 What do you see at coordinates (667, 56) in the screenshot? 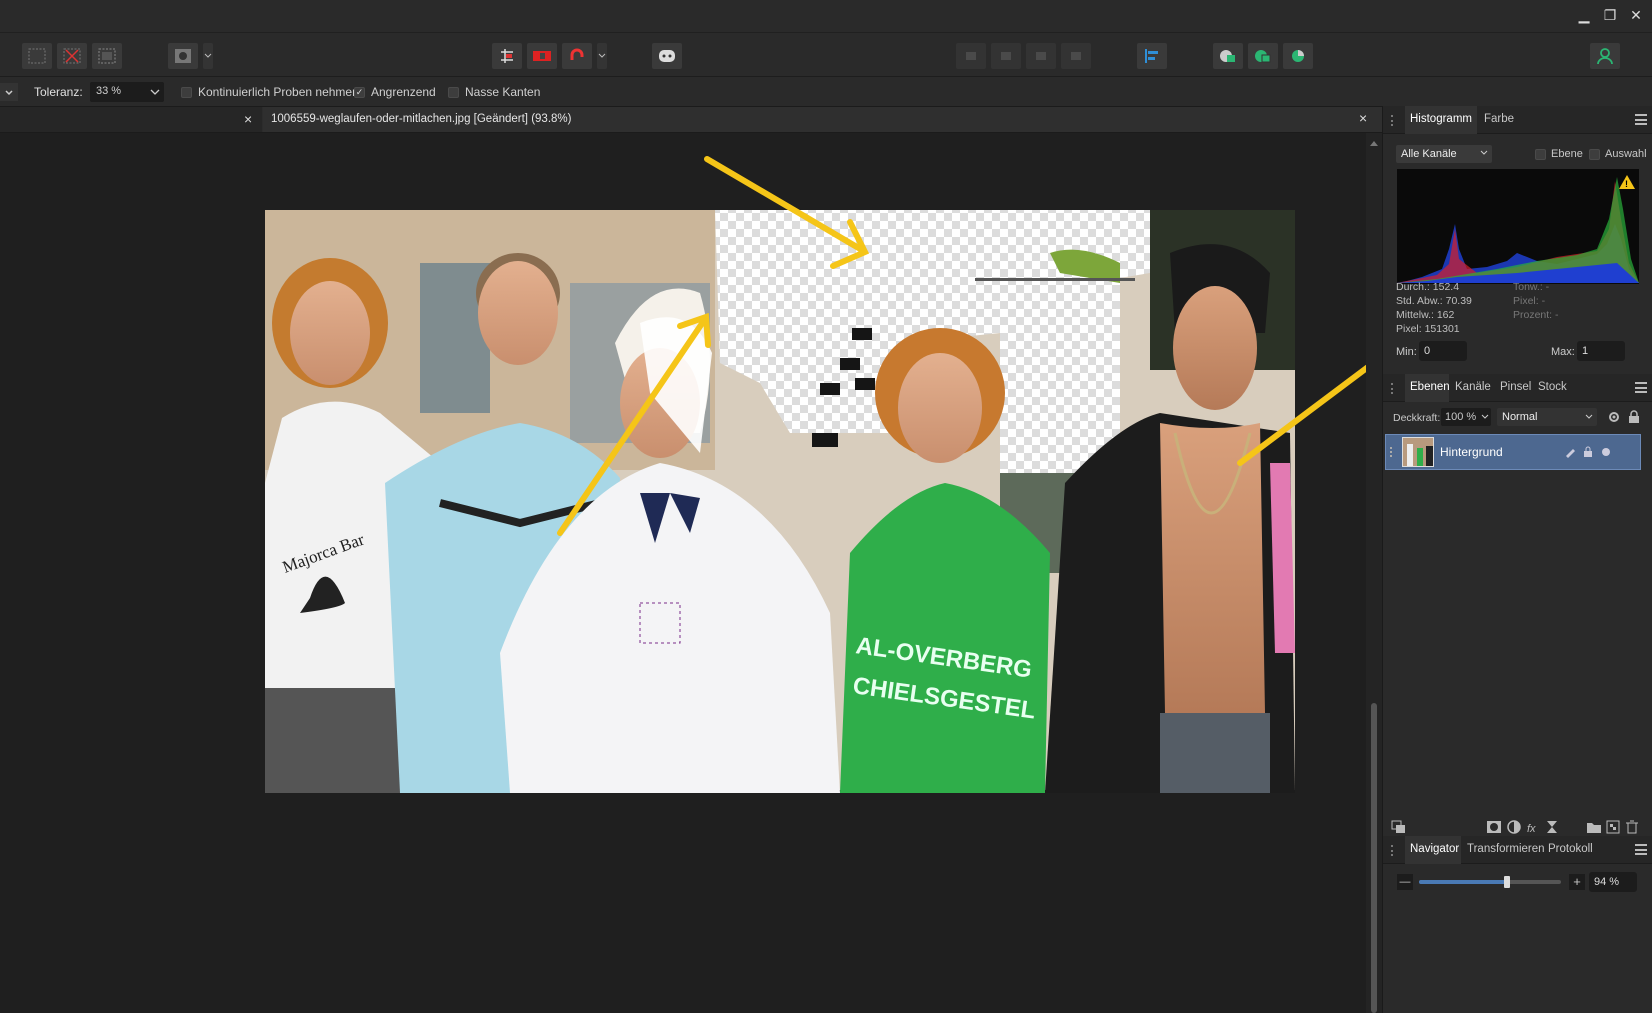
I see `assistant-icon` at bounding box center [667, 56].